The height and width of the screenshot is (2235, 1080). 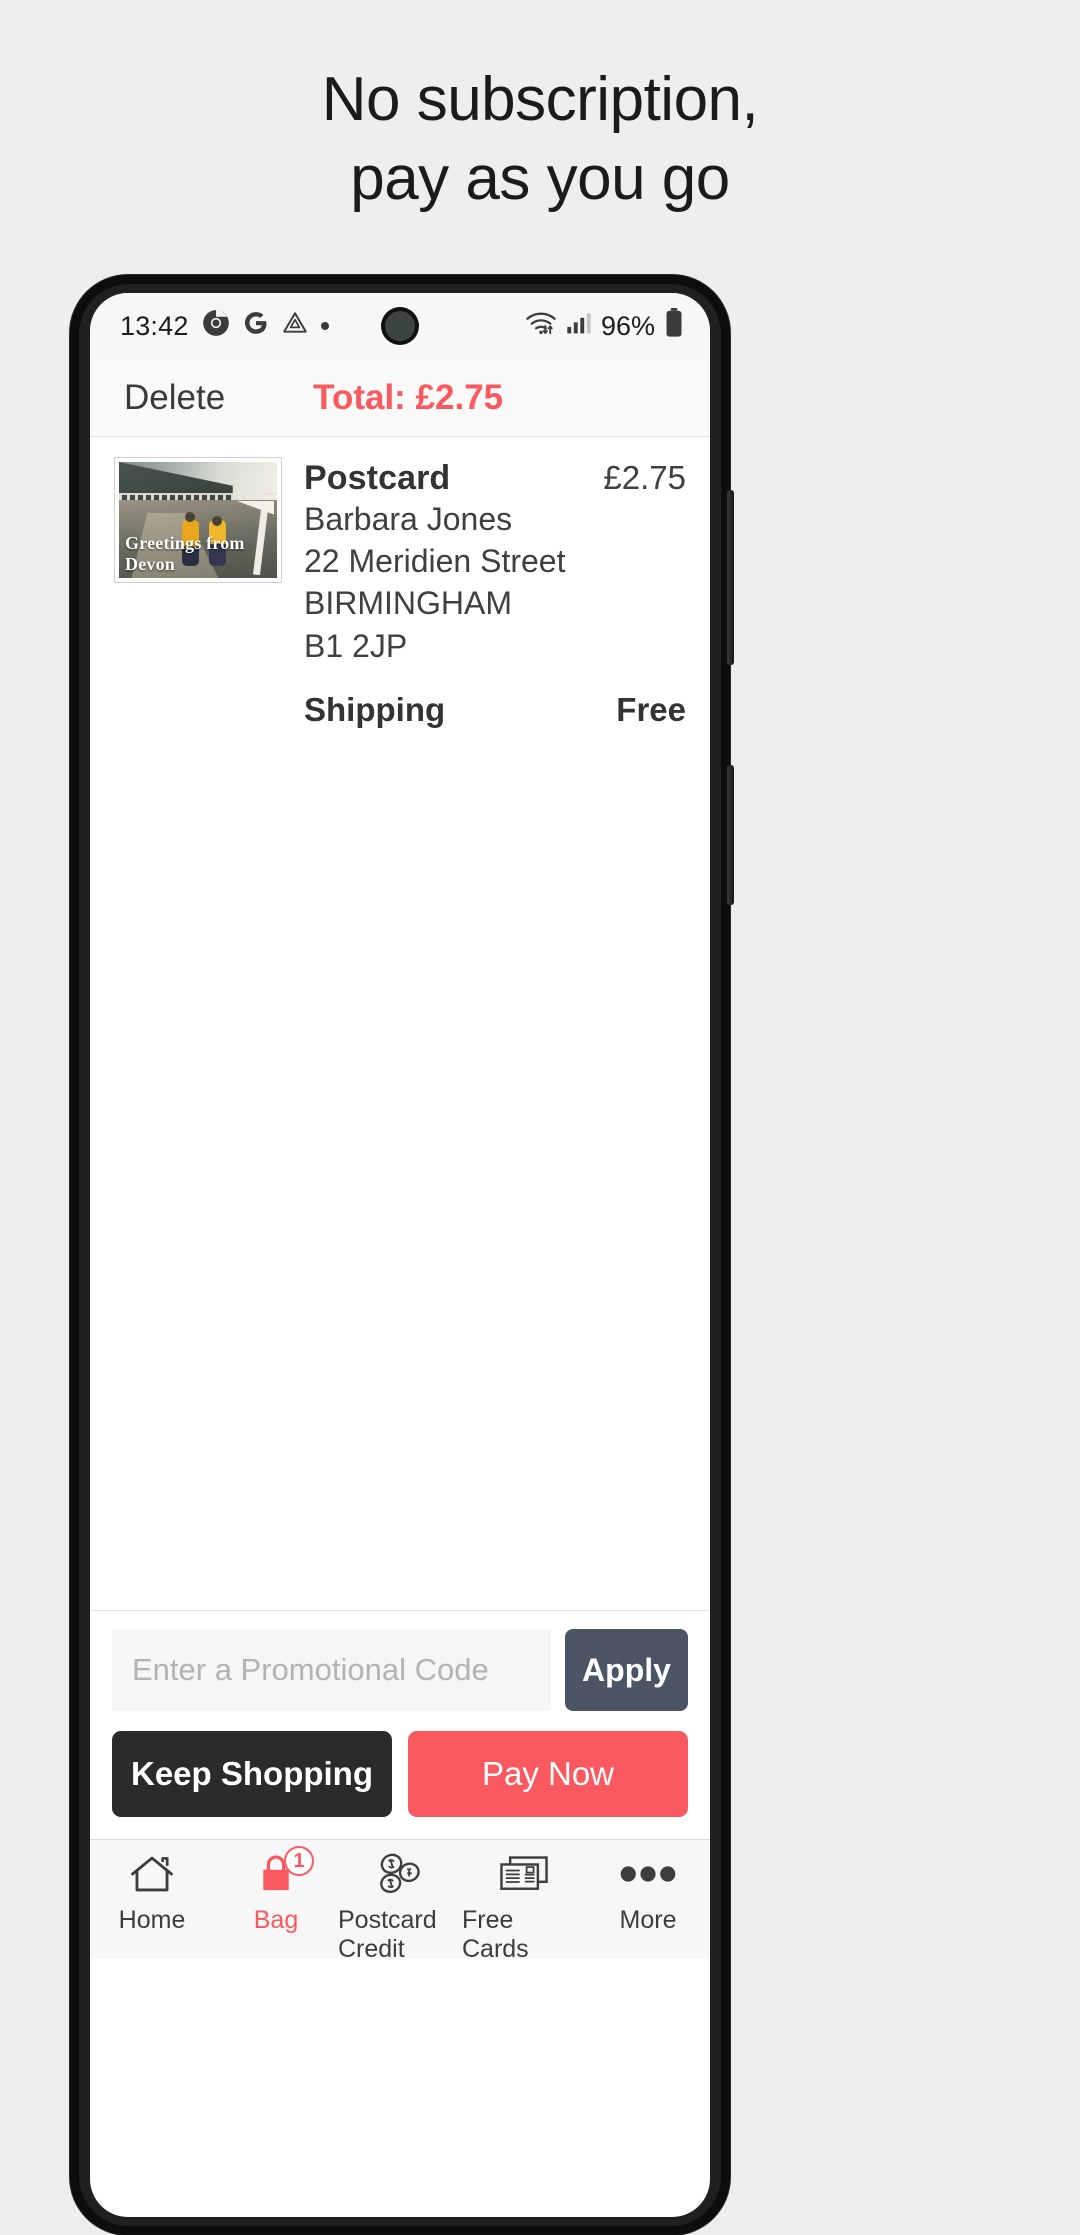 What do you see at coordinates (356, 645) in the screenshot?
I see `address-postcode: B1 2JP` at bounding box center [356, 645].